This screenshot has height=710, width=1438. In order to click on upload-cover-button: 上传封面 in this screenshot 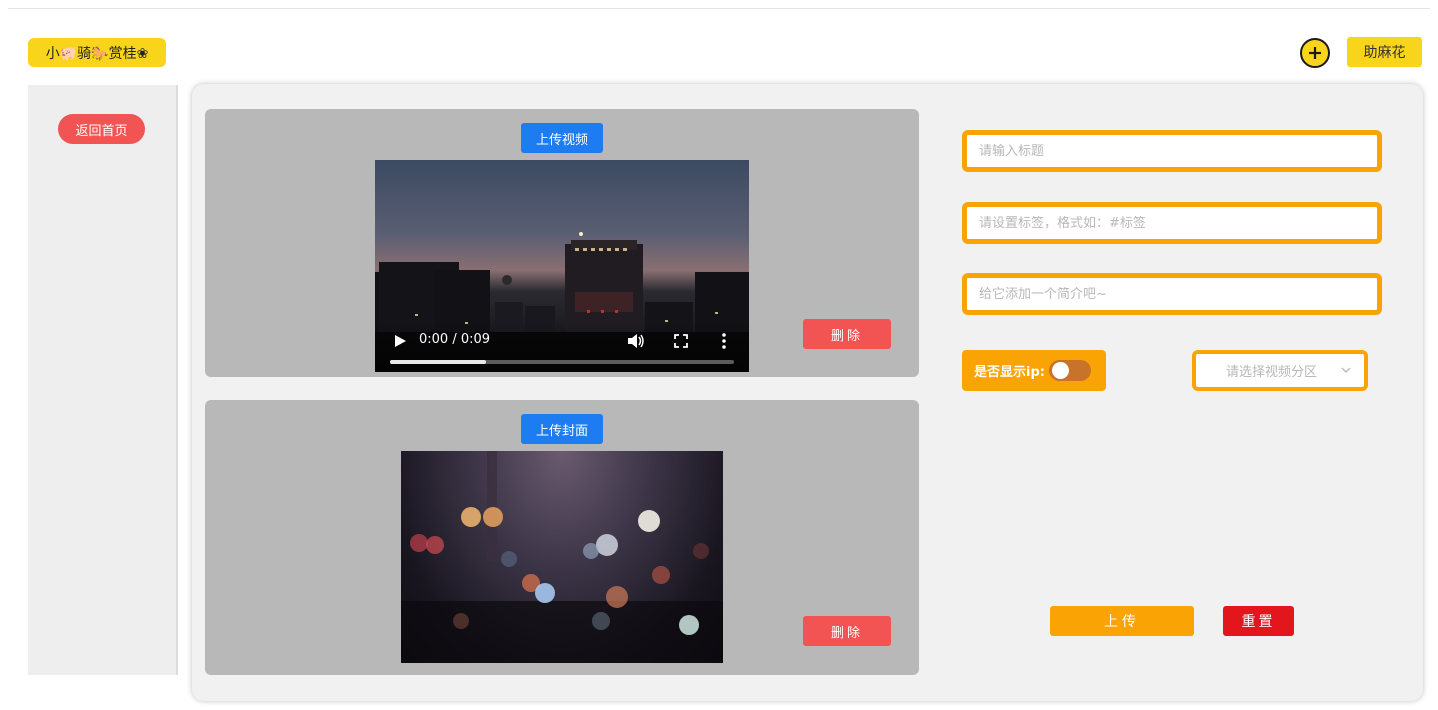, I will do `click(562, 429)`.